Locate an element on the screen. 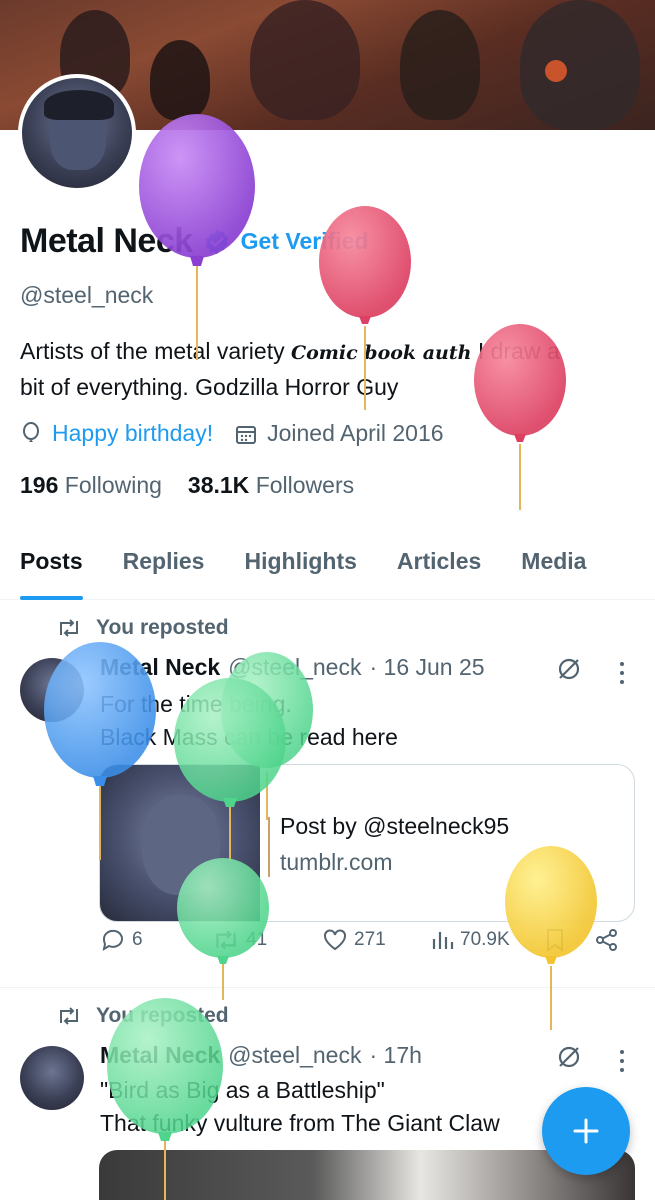 Image resolution: width=655 pixels, height=1200 pixels. bio-text-a: Artists of the metal variety is located at coordinates (152, 351).